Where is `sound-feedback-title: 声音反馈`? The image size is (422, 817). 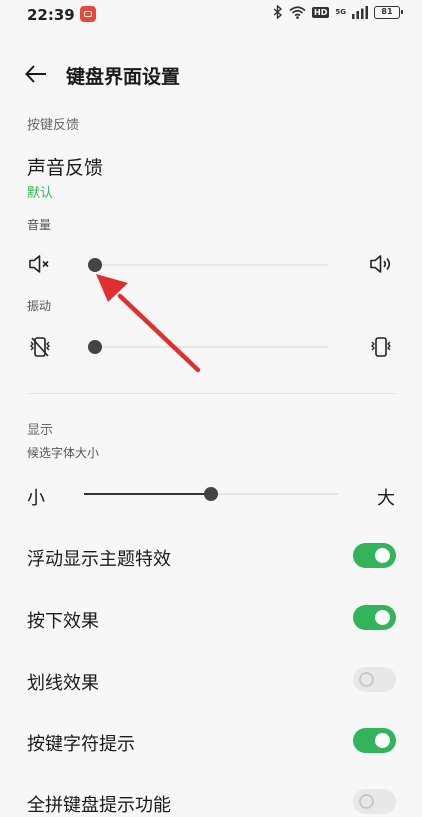 sound-feedback-title: 声音反馈 is located at coordinates (65, 166).